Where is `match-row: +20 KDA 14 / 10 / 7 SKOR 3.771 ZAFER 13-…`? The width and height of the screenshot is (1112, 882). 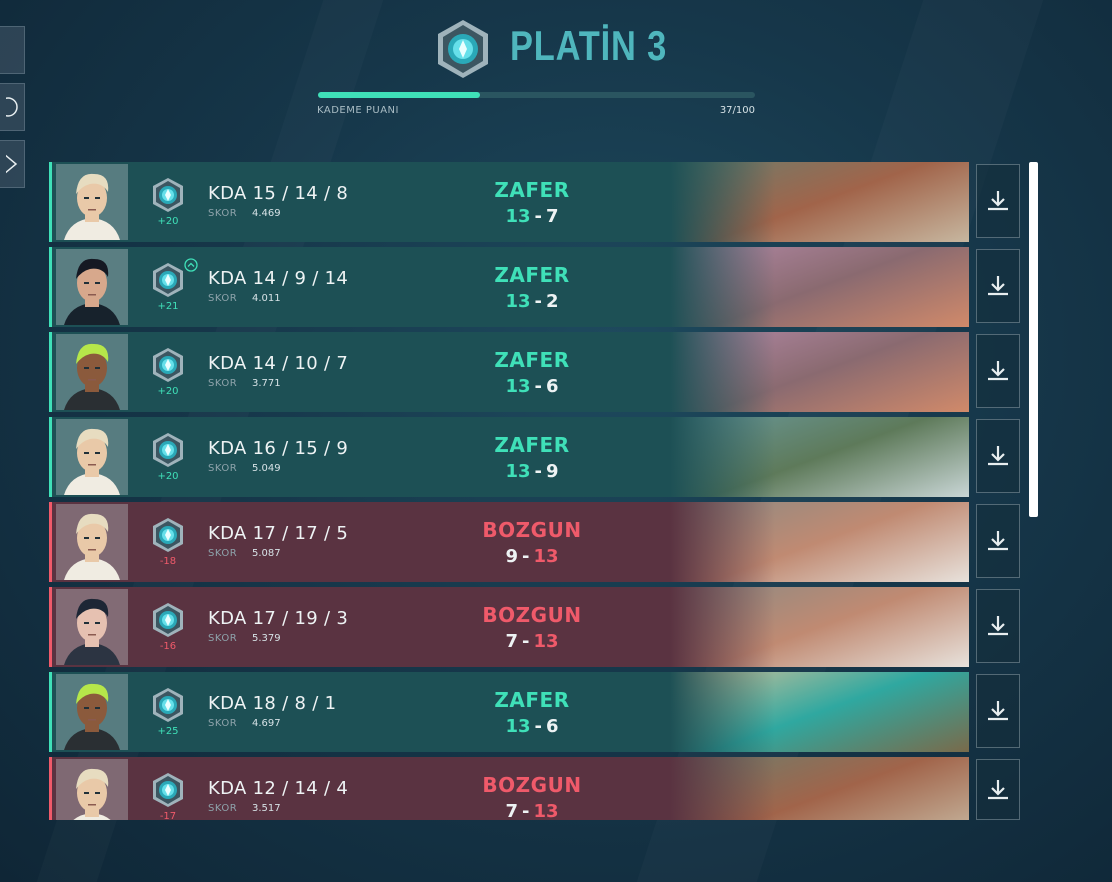 match-row: +20 KDA 14 / 10 / 7 SKOR 3.771 ZAFER 13-… is located at coordinates (509, 372).